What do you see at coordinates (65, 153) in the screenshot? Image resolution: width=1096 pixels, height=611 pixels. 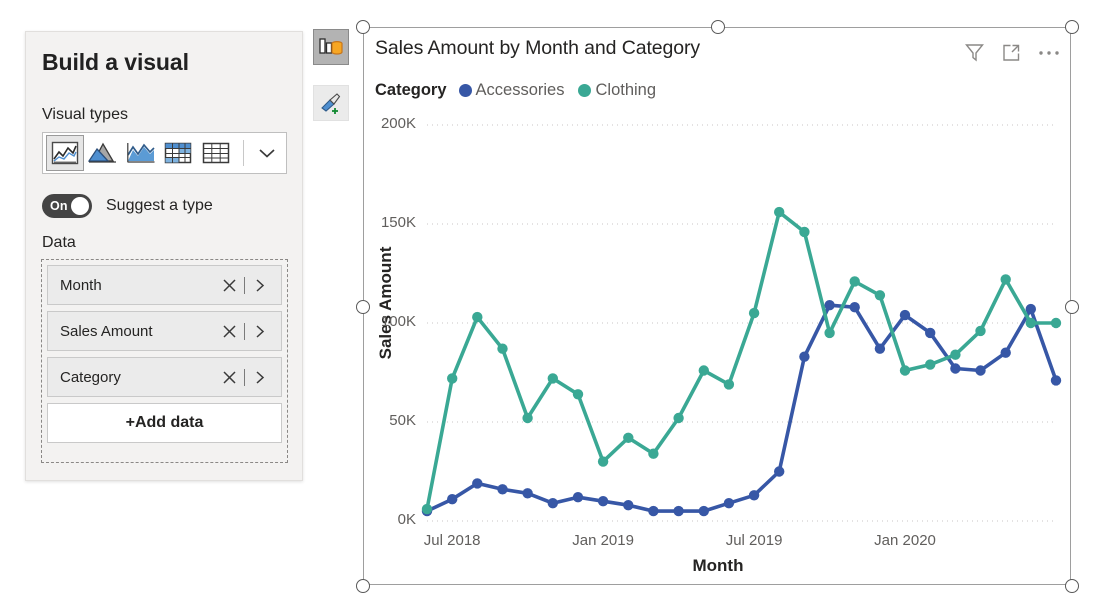 I see `visual-type-line-chart` at bounding box center [65, 153].